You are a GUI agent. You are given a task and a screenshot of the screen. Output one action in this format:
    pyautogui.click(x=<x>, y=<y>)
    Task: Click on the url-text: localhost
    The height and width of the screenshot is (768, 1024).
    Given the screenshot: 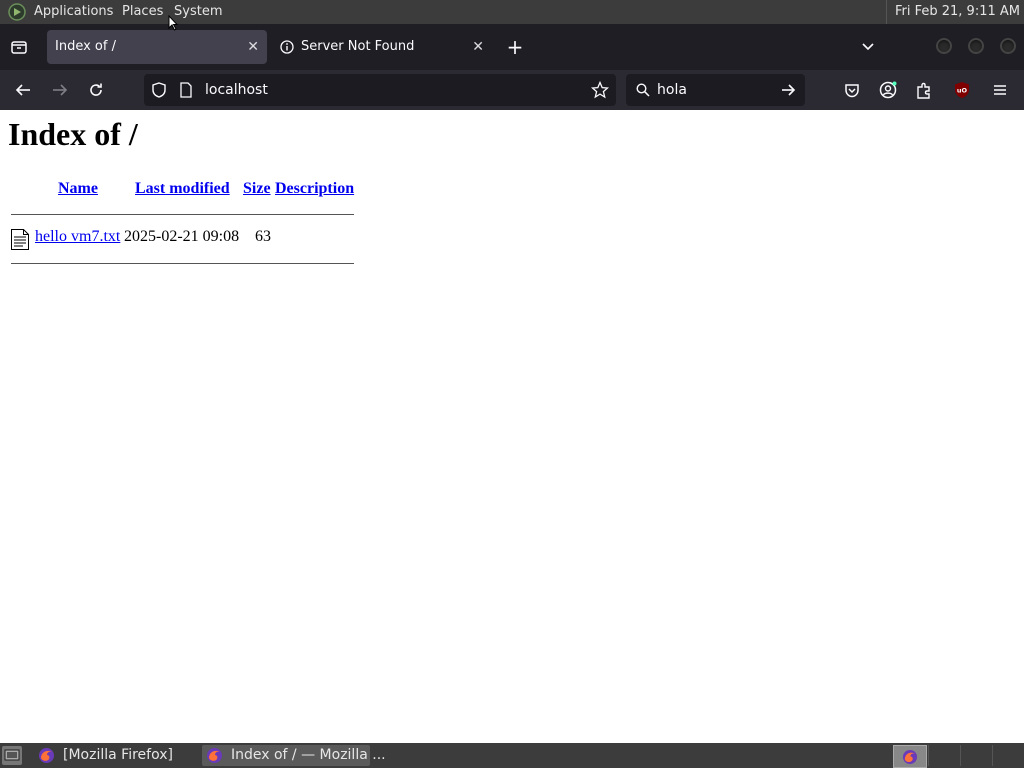 What is the action you would take?
    pyautogui.click(x=236, y=90)
    